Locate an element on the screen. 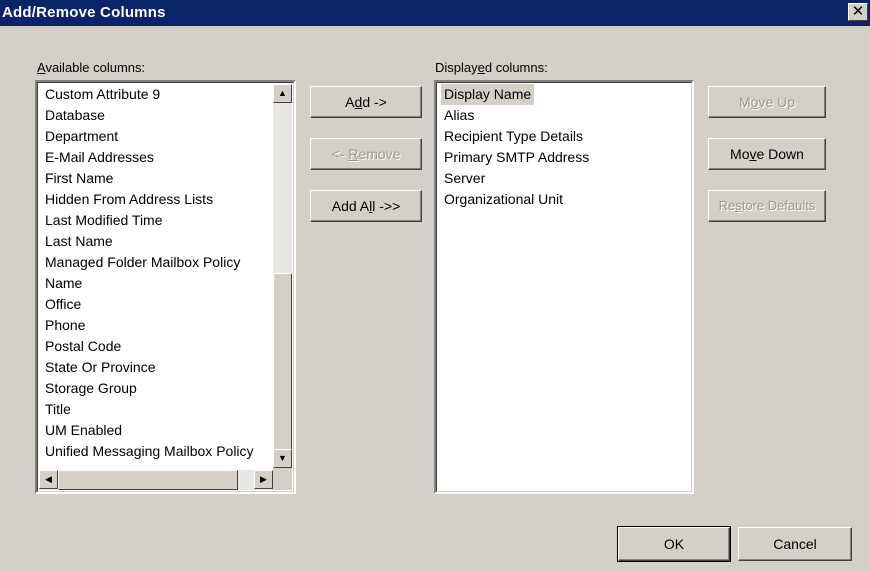 The height and width of the screenshot is (571, 870). add-all-button: Add All ->> is located at coordinates (366, 206).